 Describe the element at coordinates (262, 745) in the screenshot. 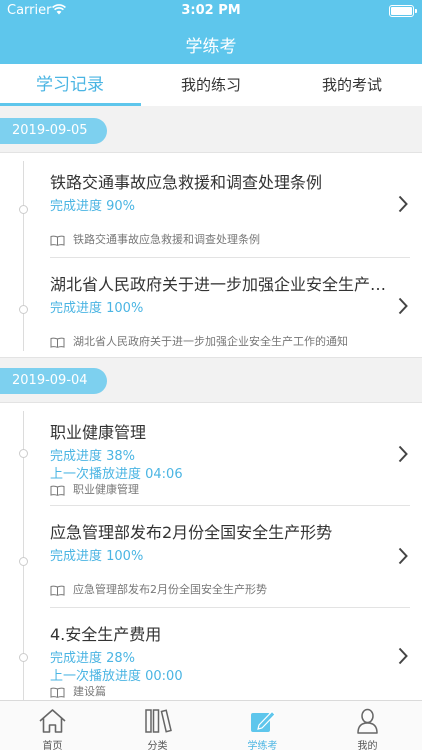

I see `tabbar-label: 学练考` at that location.